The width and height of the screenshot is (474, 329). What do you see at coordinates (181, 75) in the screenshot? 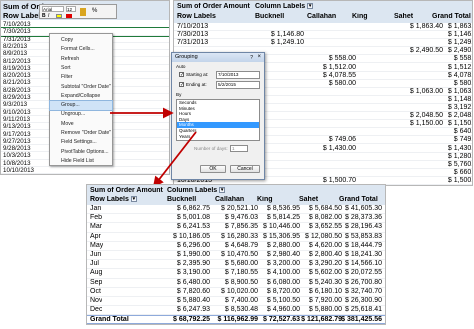
I see `starting-at-checkbox: ✓` at bounding box center [181, 75].